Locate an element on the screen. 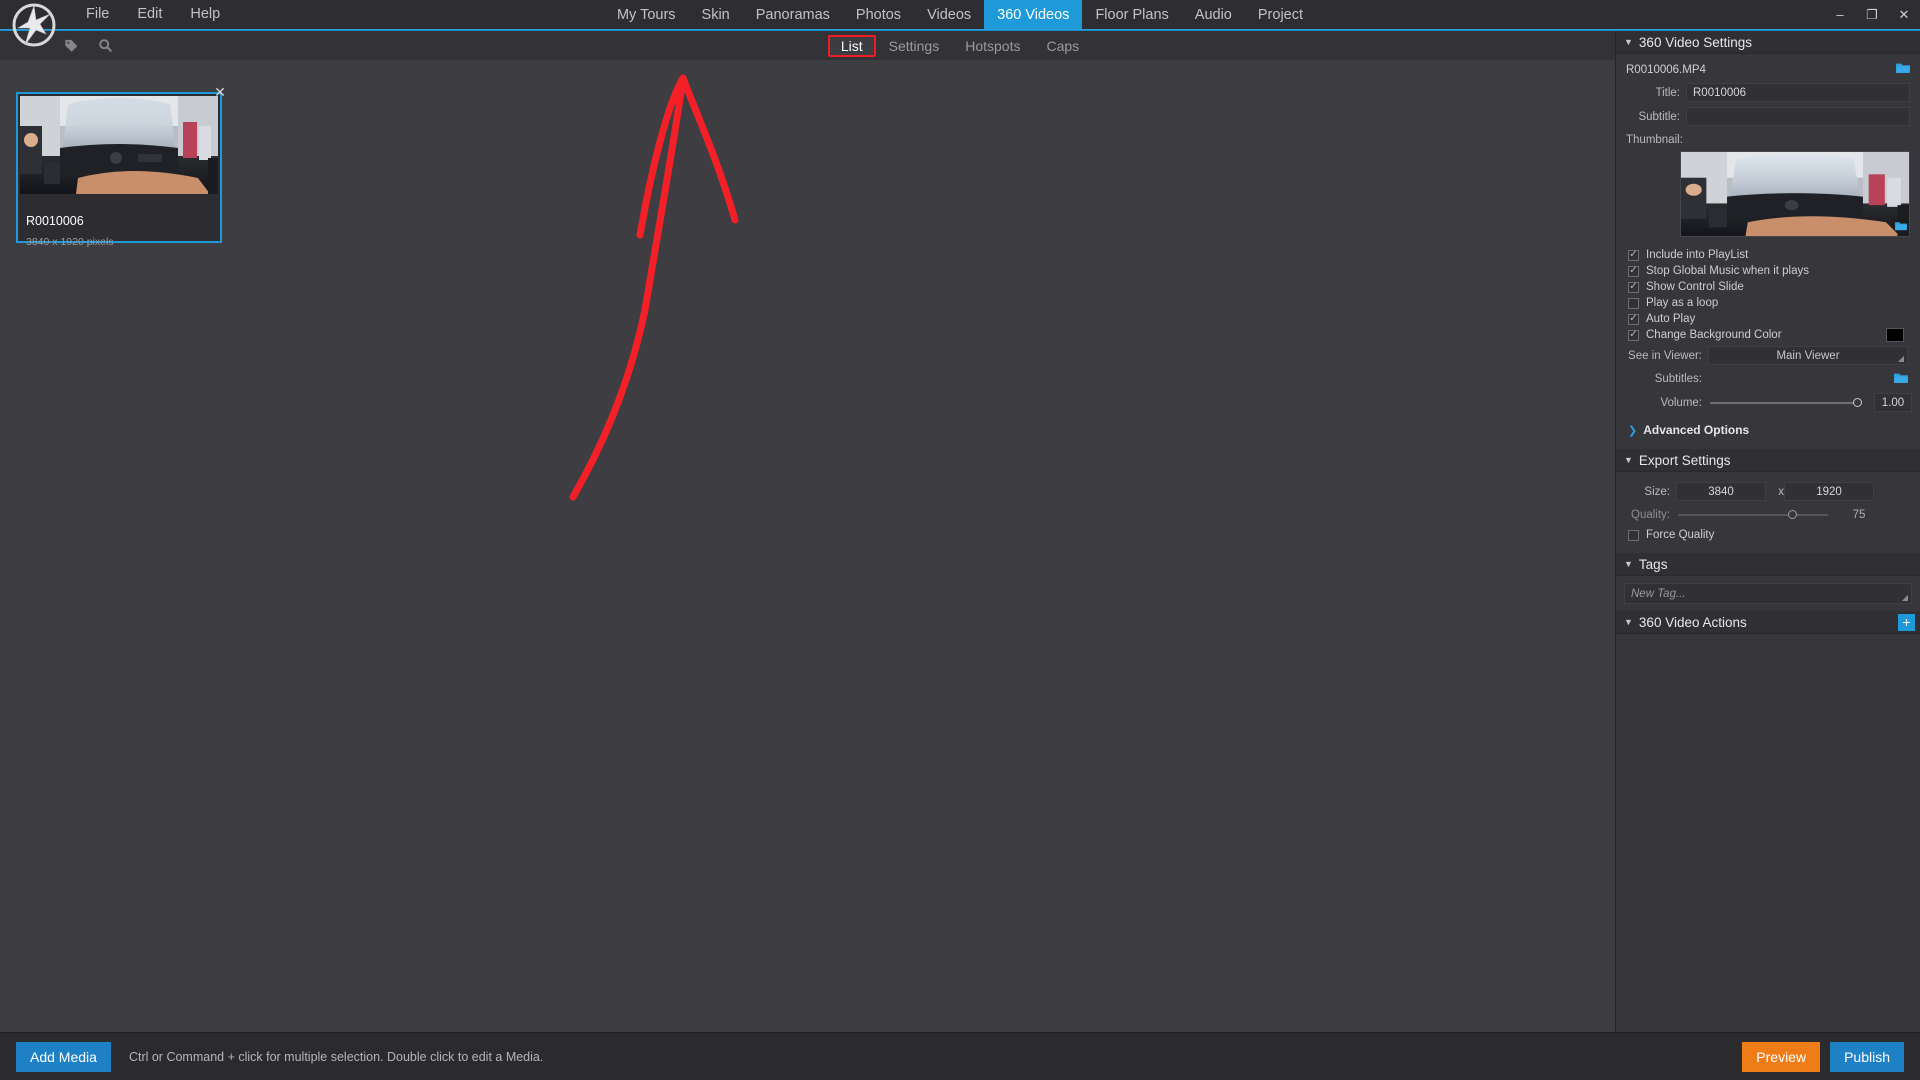 The width and height of the screenshot is (1920, 1080). close-icon: ✕ is located at coordinates (1904, 14).